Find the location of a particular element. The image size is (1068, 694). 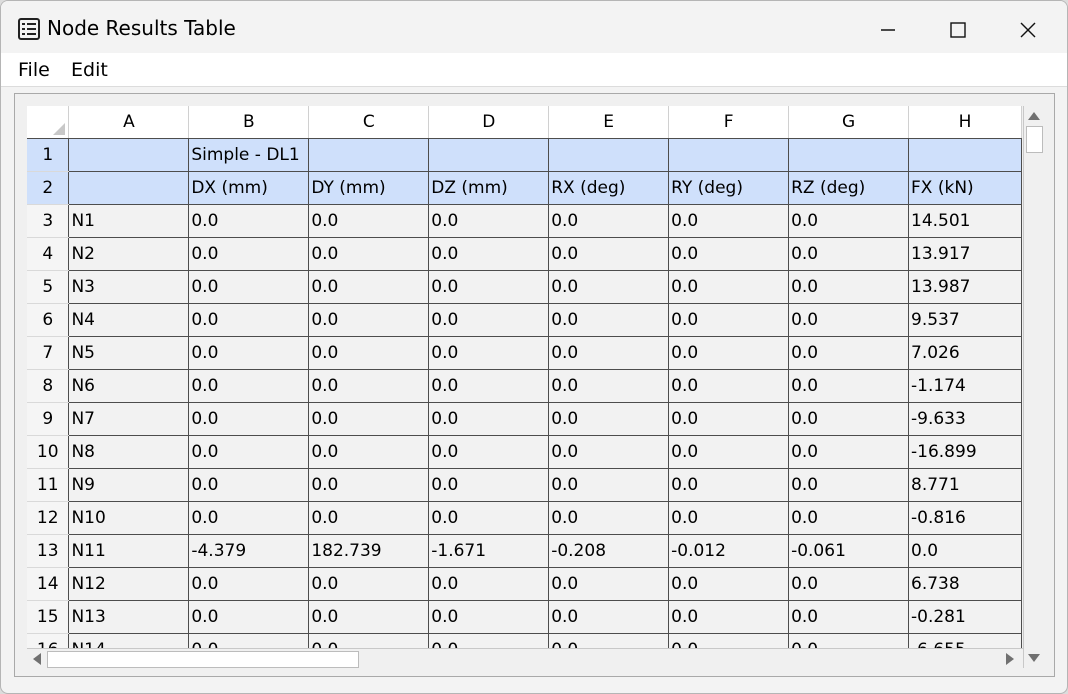

table-cell: -0.061 is located at coordinates (849, 551).